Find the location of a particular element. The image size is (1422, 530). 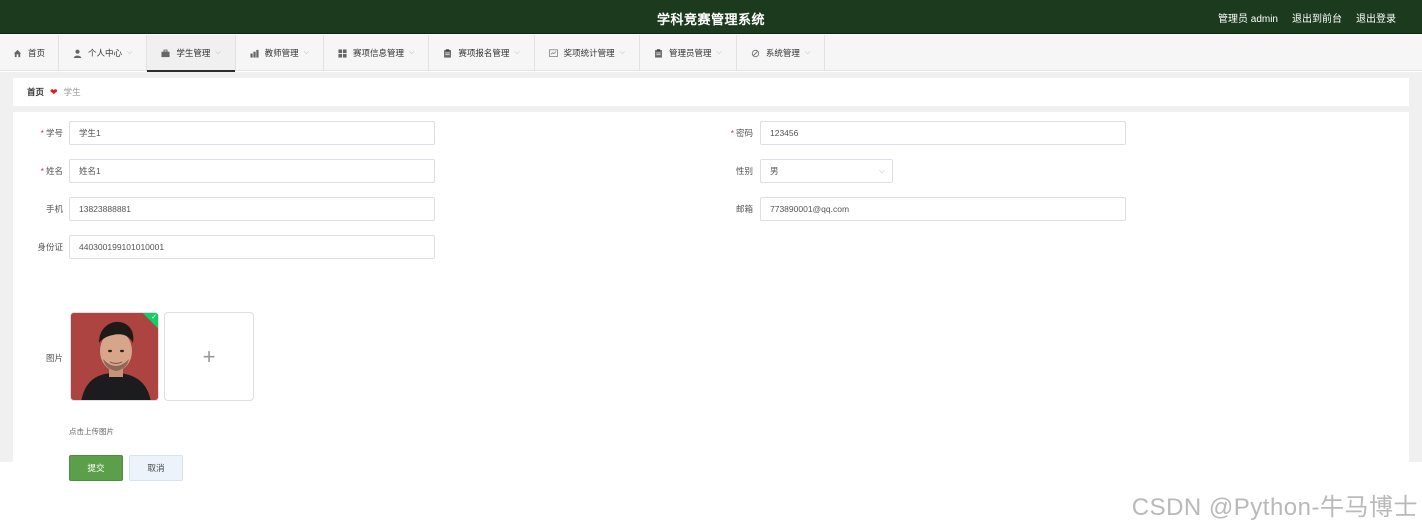

name-field: 姓名1 is located at coordinates (252, 171).